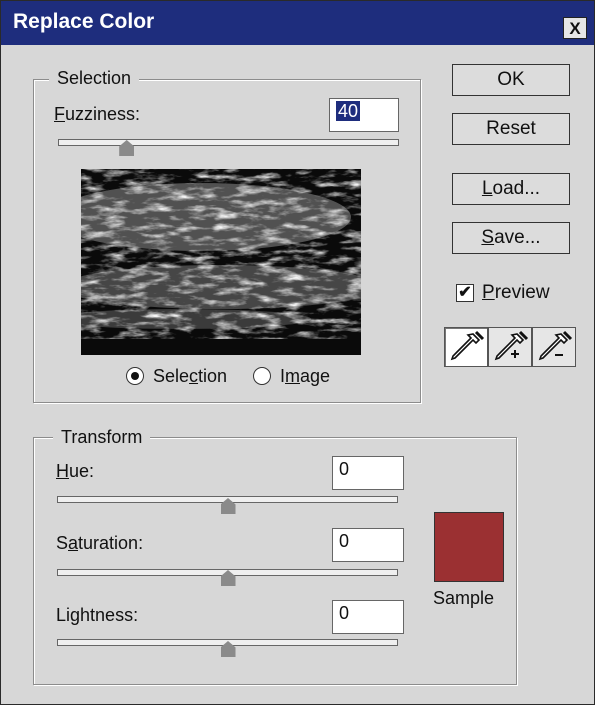  What do you see at coordinates (262, 376) in the screenshot?
I see `image-radio` at bounding box center [262, 376].